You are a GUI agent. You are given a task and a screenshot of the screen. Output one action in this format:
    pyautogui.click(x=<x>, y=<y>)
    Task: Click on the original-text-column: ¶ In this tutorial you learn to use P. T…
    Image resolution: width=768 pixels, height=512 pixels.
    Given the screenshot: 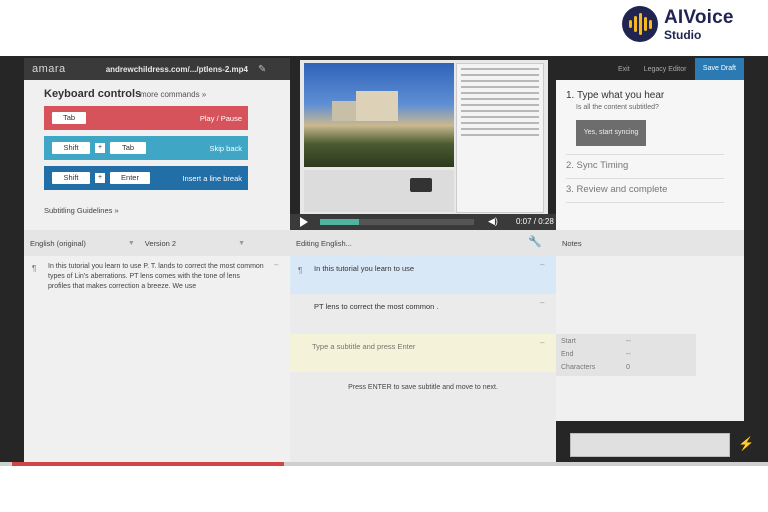 What is the action you would take?
    pyautogui.click(x=157, y=361)
    